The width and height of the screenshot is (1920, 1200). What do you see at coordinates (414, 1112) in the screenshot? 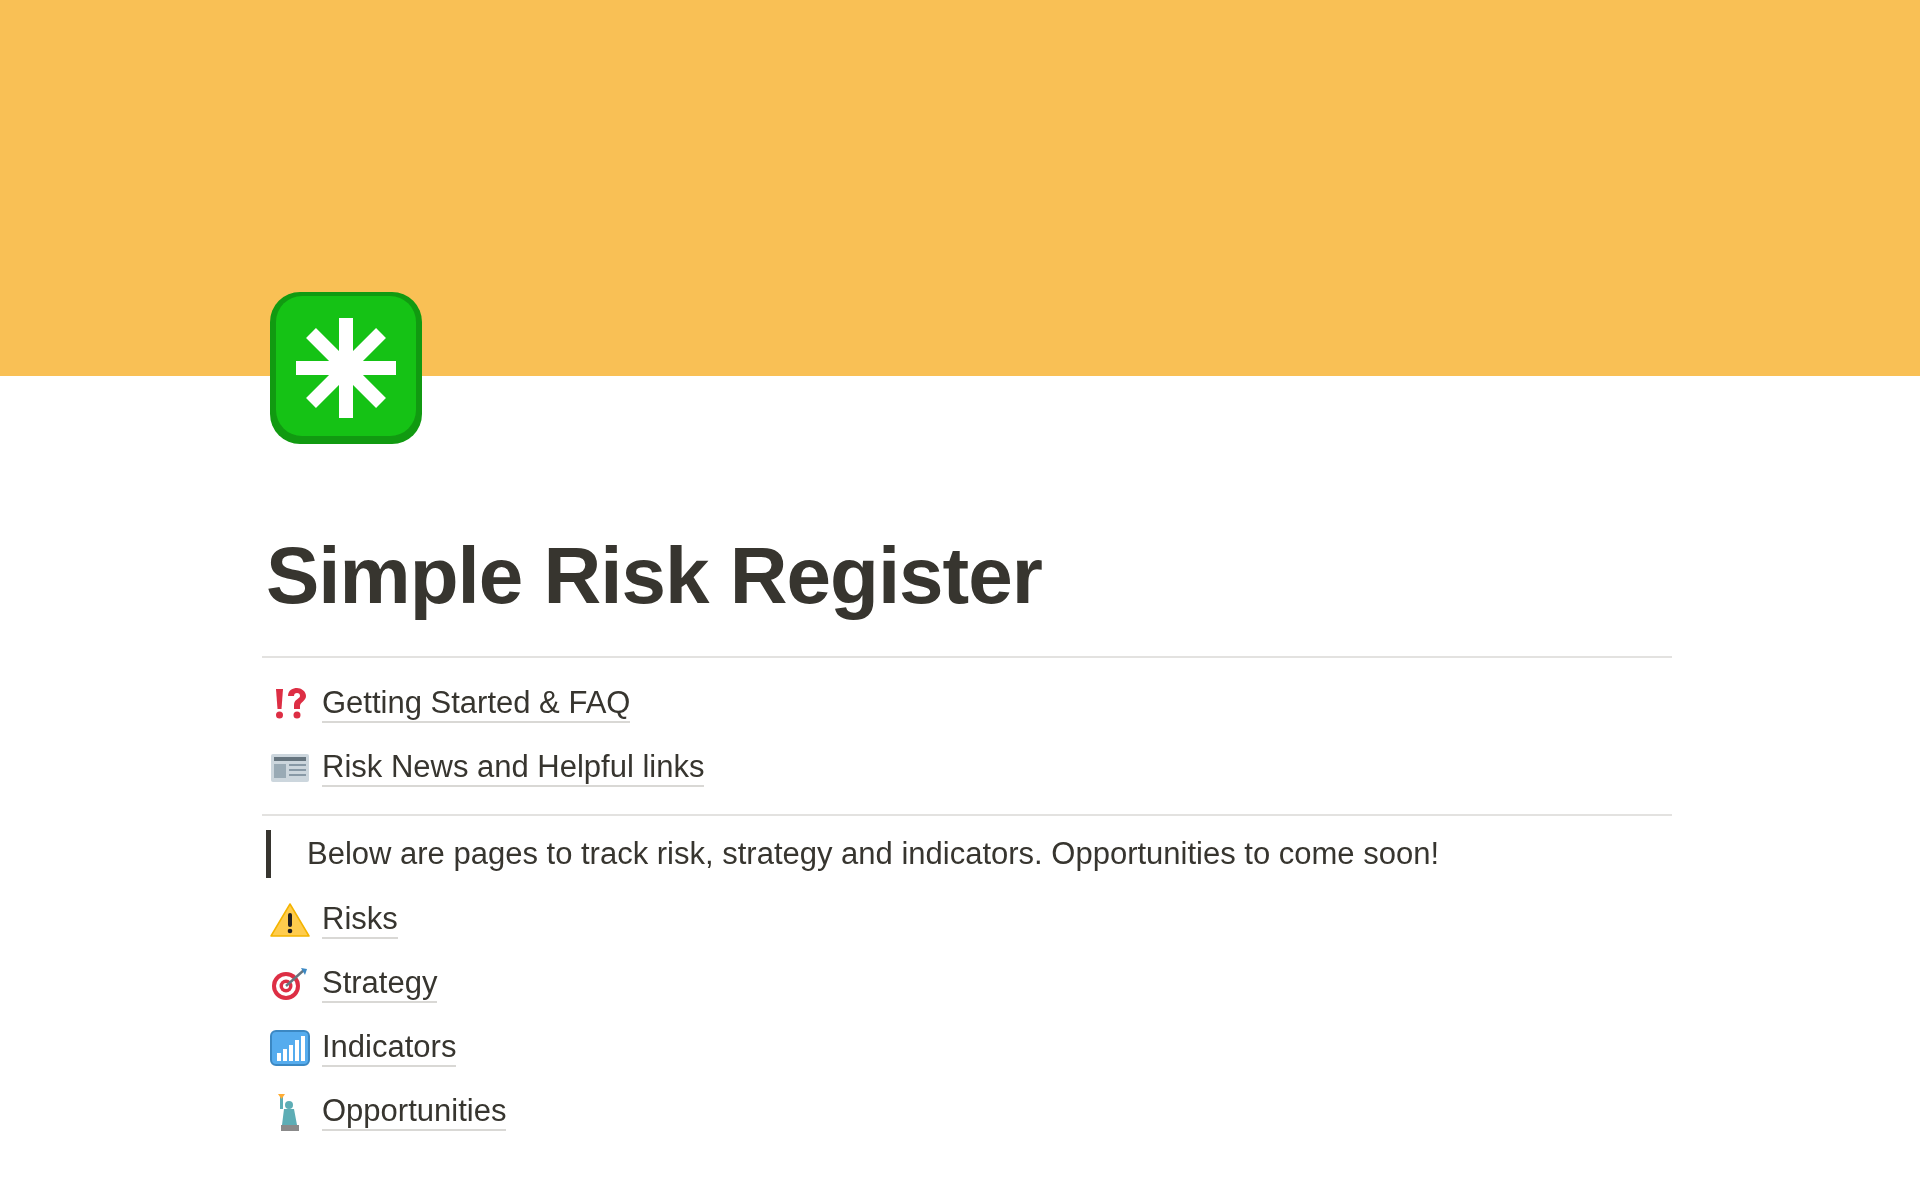
I see `page-link: Opportunities` at bounding box center [414, 1112].